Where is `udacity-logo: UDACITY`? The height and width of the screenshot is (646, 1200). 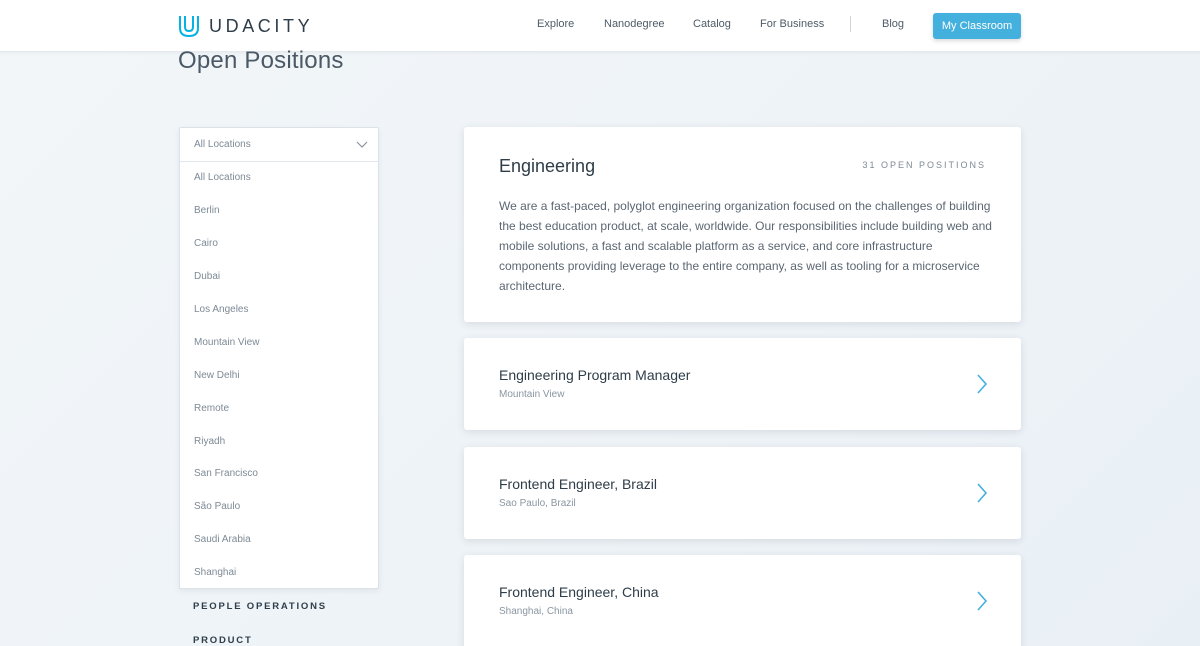 udacity-logo: UDACITY is located at coordinates (245, 26).